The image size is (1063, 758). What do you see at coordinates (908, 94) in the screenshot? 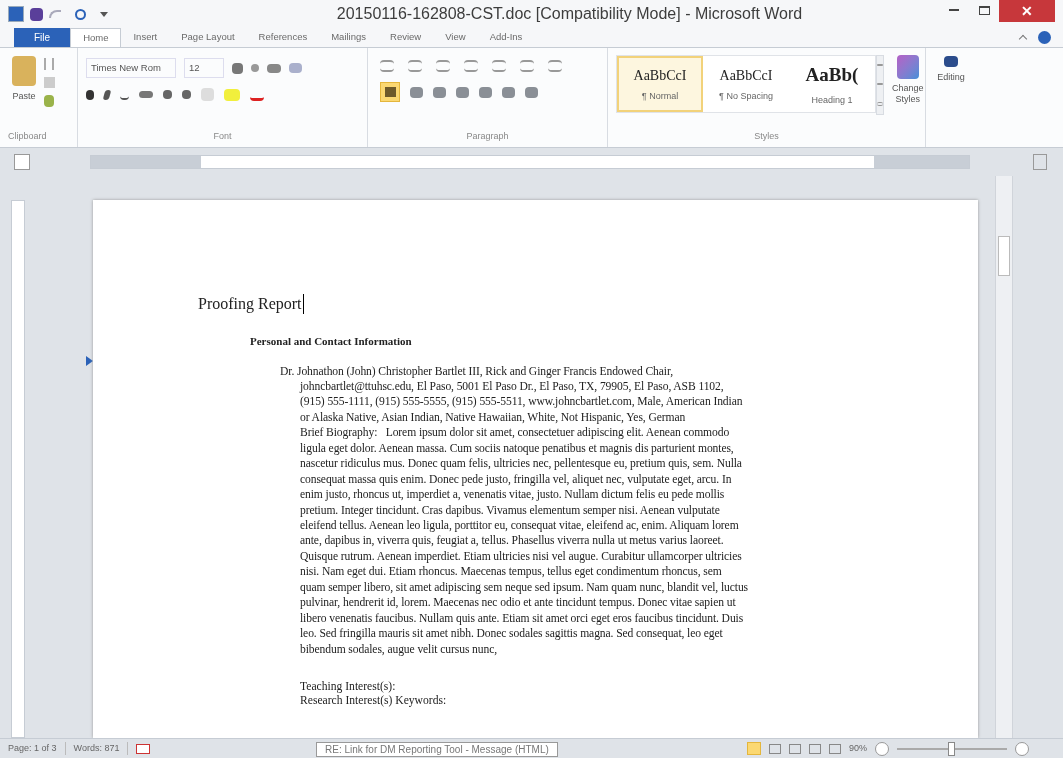
I see `change-styles-button: Change Styles` at bounding box center [908, 94].